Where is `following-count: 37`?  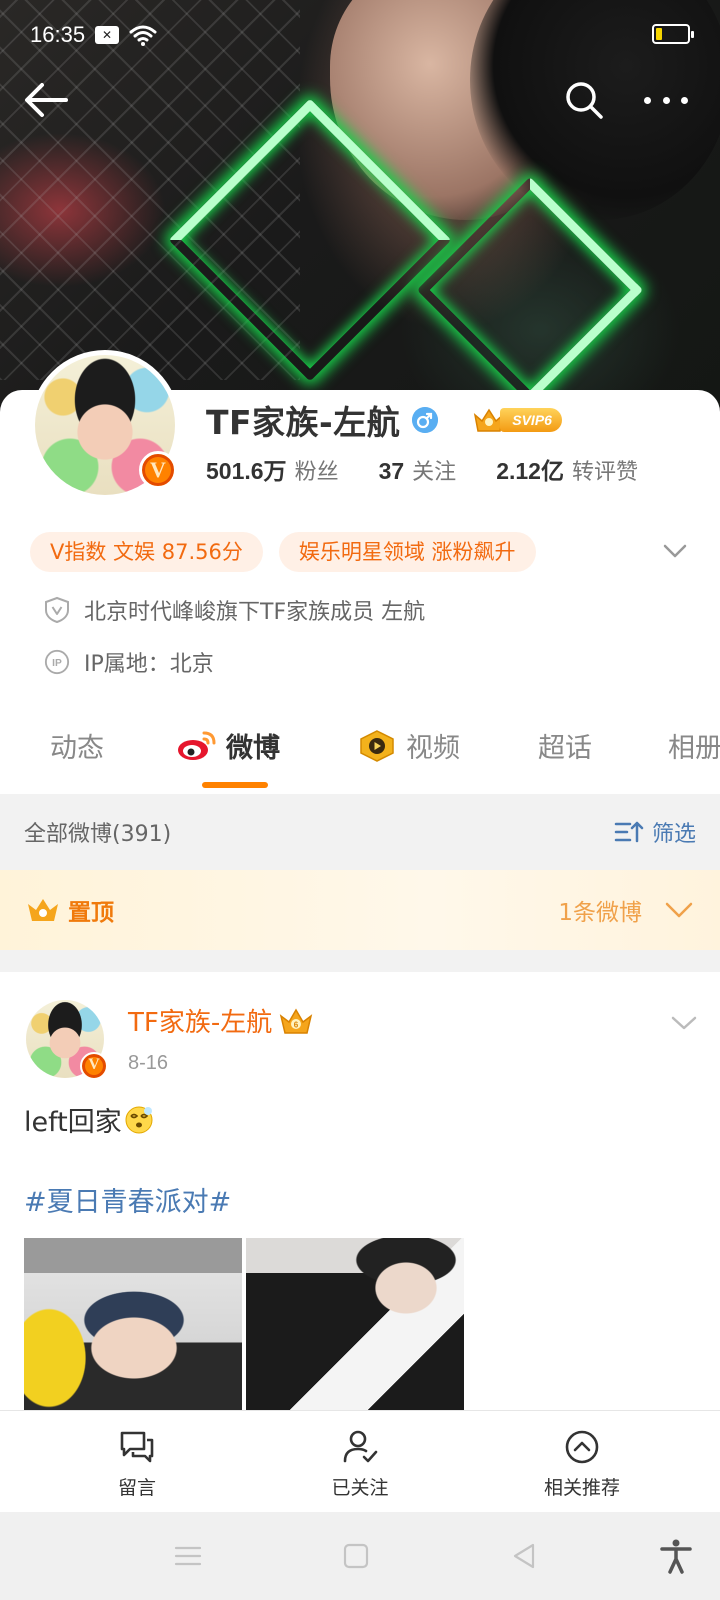 following-count: 37 is located at coordinates (392, 471).